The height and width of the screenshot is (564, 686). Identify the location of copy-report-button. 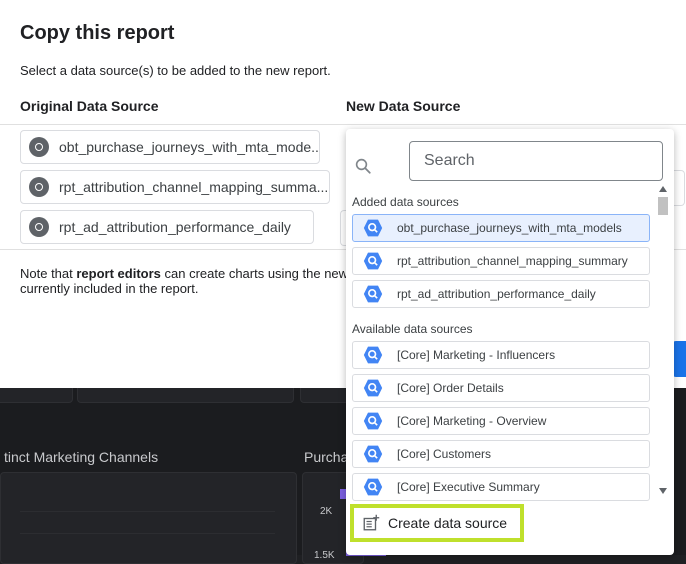
(679, 359).